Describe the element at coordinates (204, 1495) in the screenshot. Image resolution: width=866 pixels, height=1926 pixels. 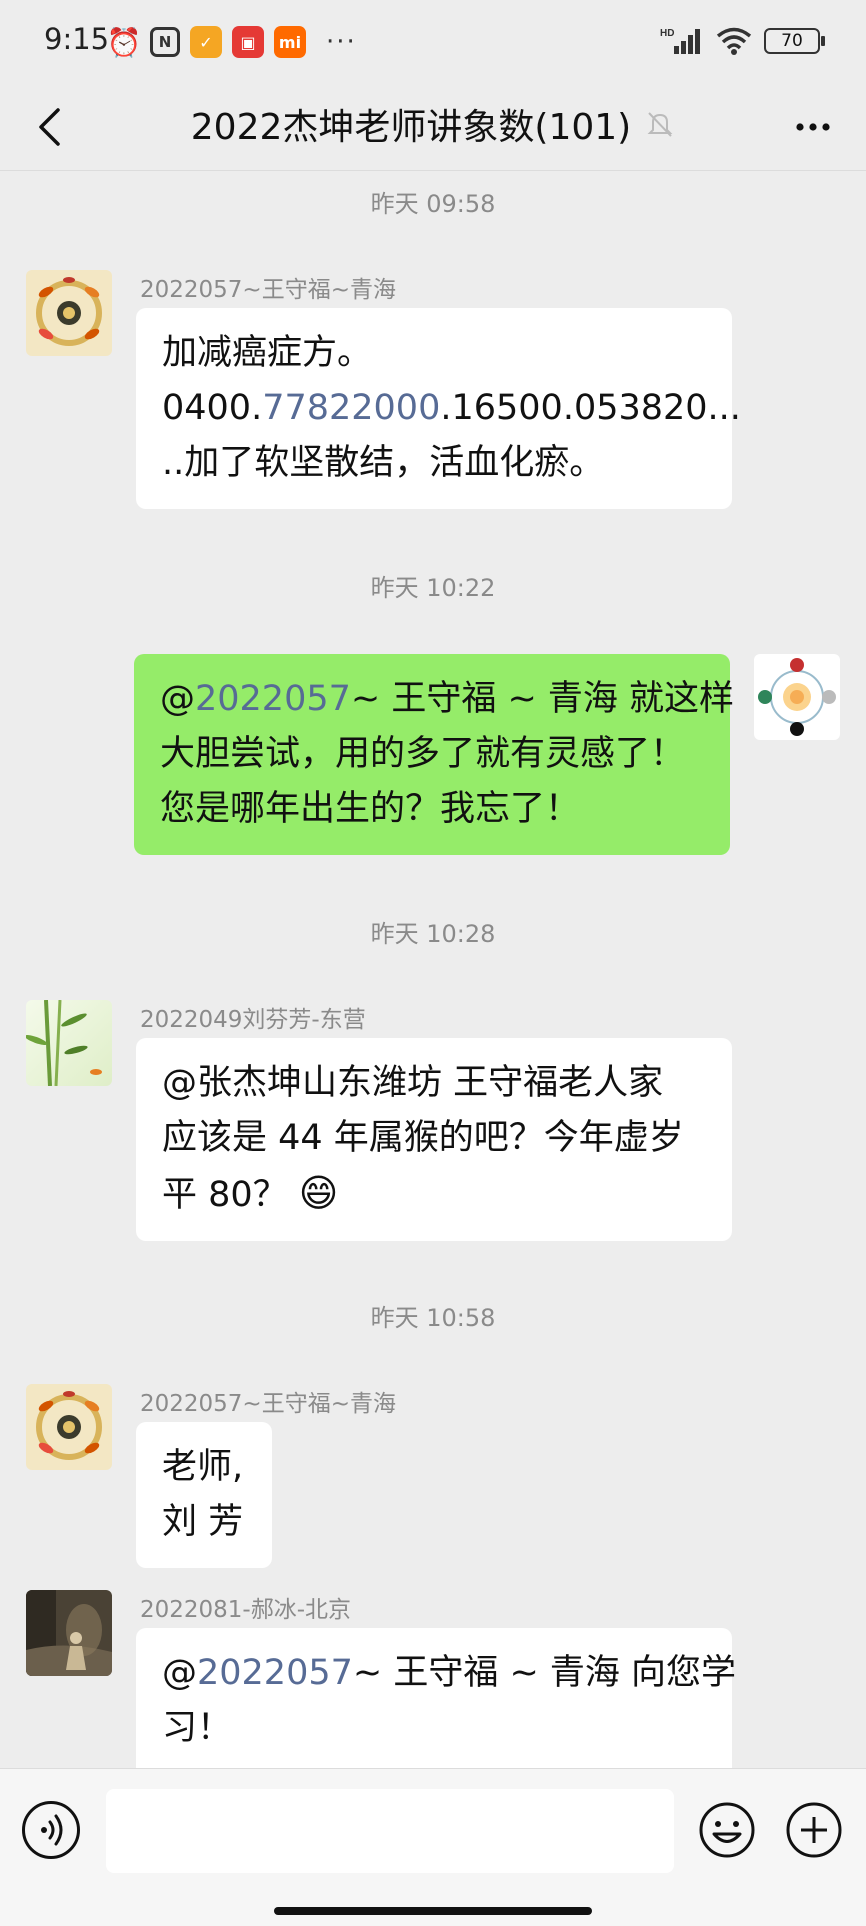
I see `message-bubble: 老师, 刘 芳` at that location.